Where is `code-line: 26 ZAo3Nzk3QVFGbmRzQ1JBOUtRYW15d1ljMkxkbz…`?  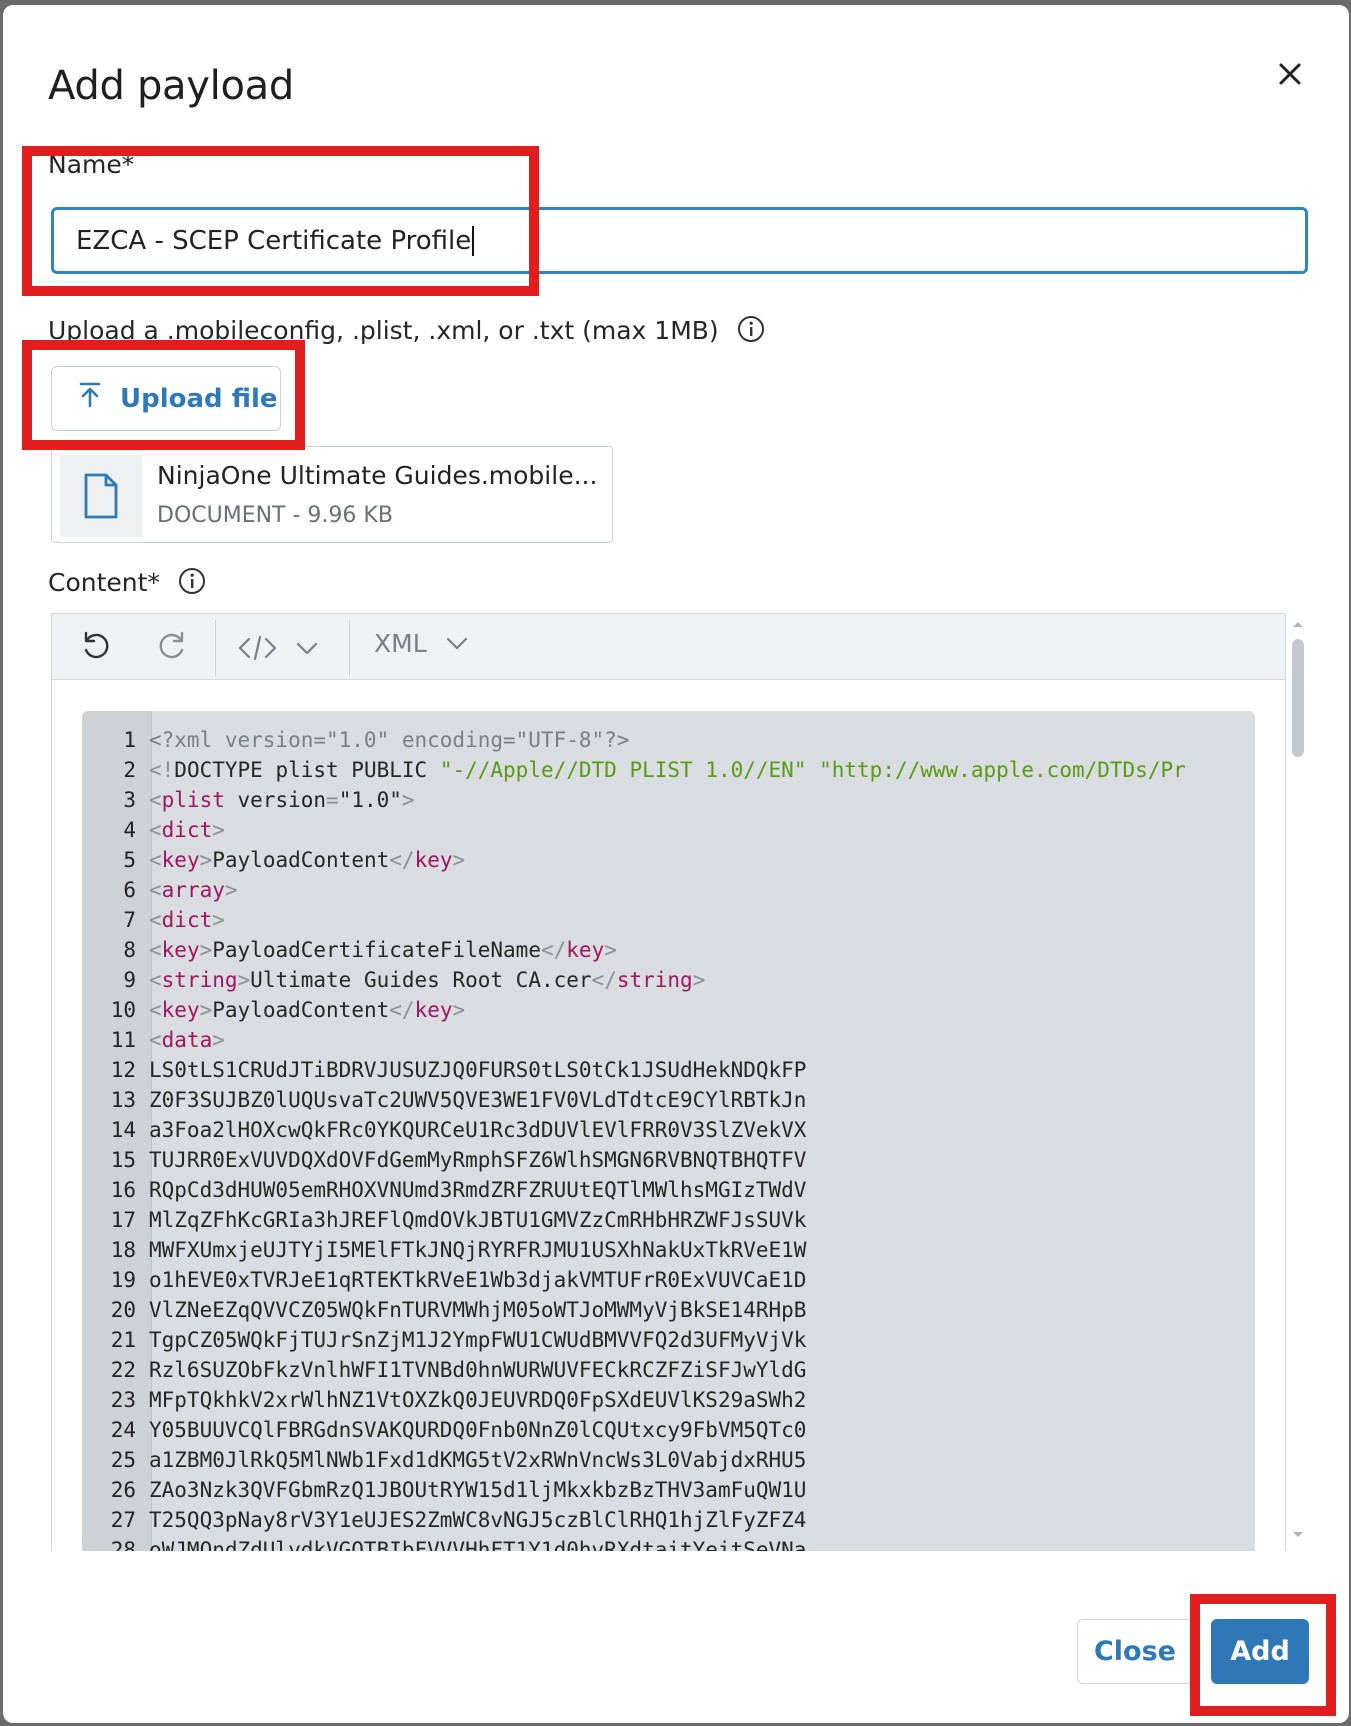
code-line: 26 ZAo3Nzk3QVFGbmRzQ1JBOUtRYW15d1ljMkxkbz… is located at coordinates (668, 1490).